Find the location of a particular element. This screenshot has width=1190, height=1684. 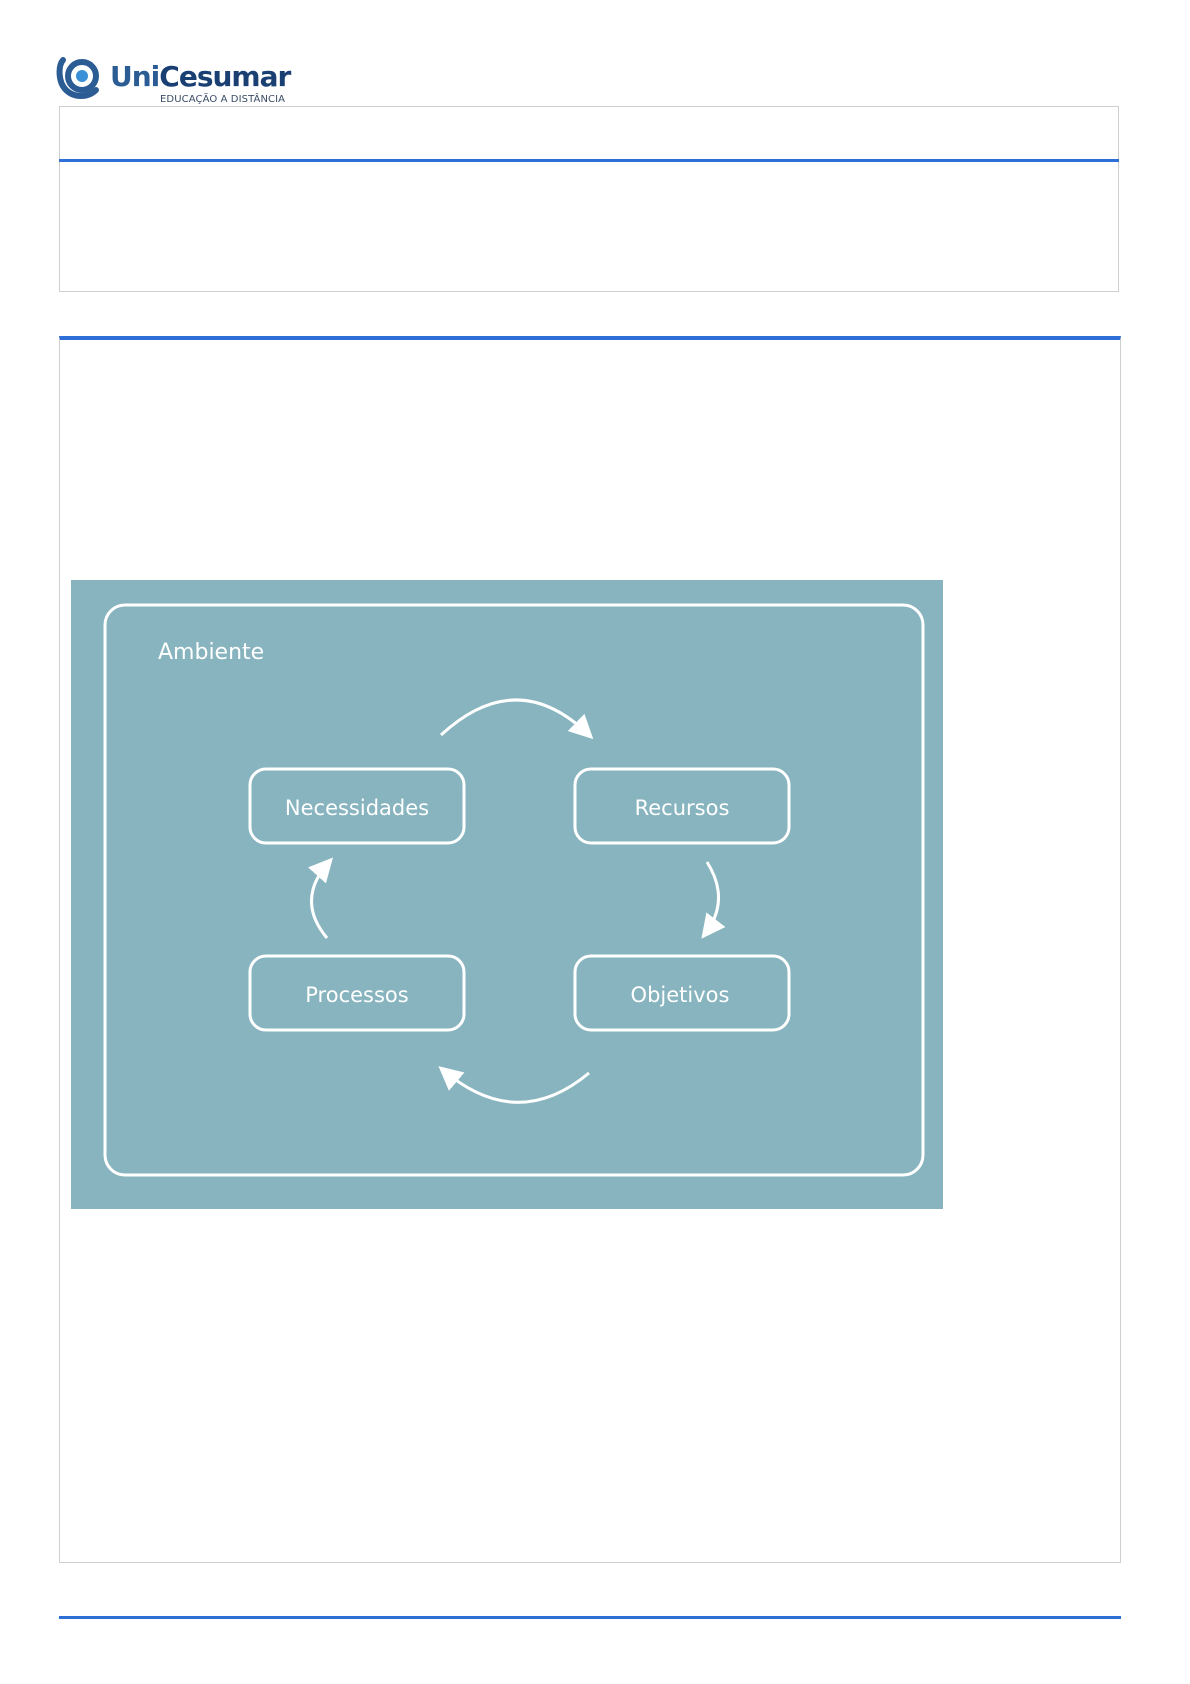

node-processos-label: Processos is located at coordinates (356, 995).